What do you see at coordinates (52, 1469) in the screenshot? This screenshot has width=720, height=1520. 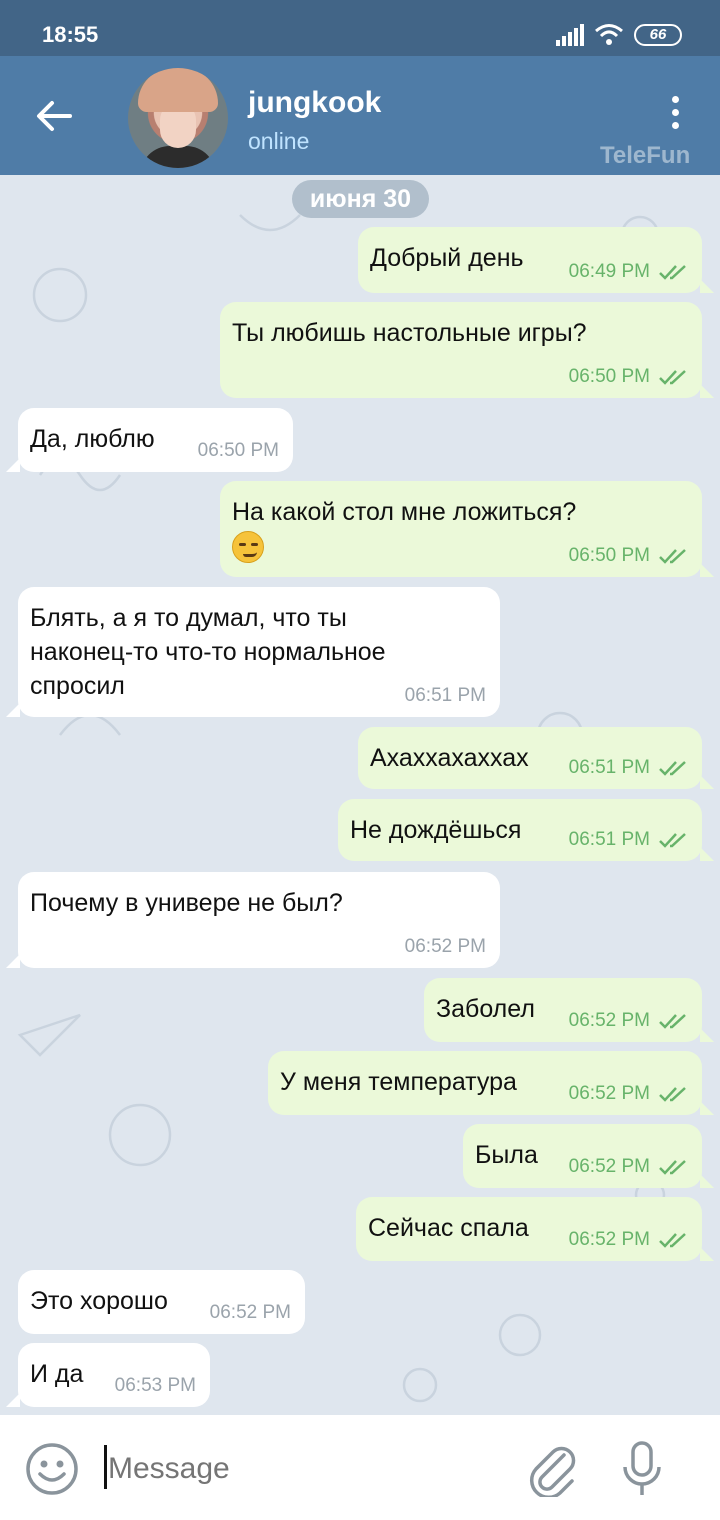 I see `emoji-icon` at bounding box center [52, 1469].